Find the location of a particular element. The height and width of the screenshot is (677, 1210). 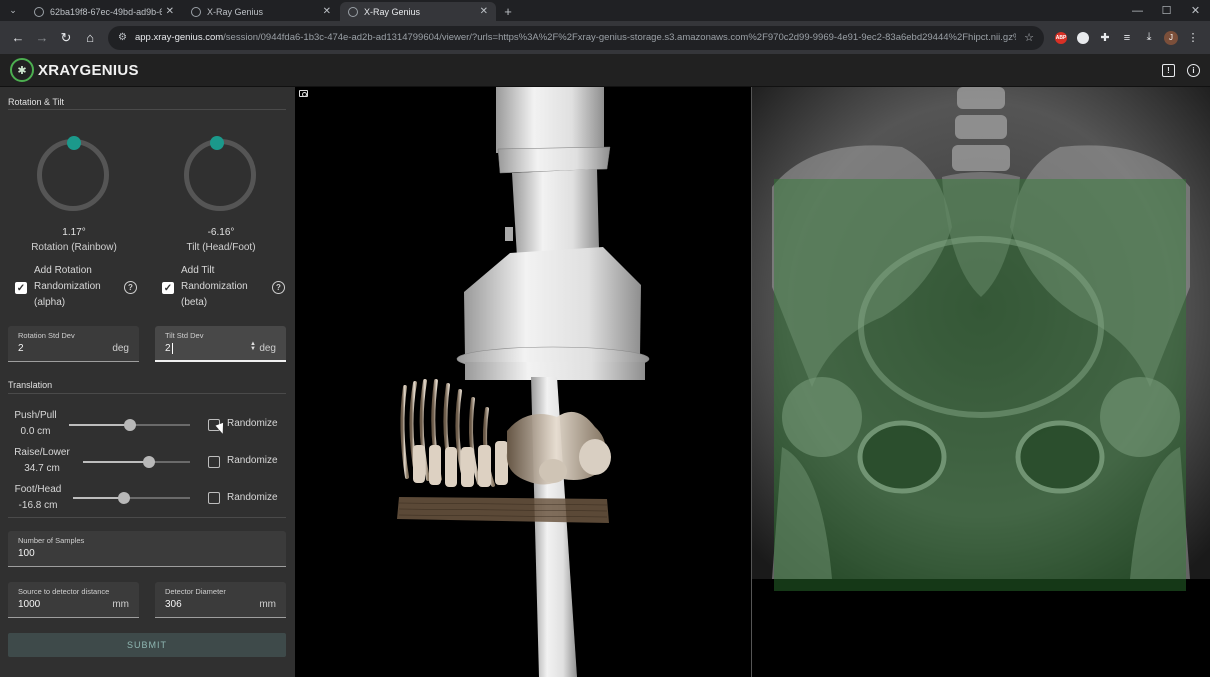

source-detector-distance-field: Source to detector distance 1000 mm is located at coordinates (73, 600).